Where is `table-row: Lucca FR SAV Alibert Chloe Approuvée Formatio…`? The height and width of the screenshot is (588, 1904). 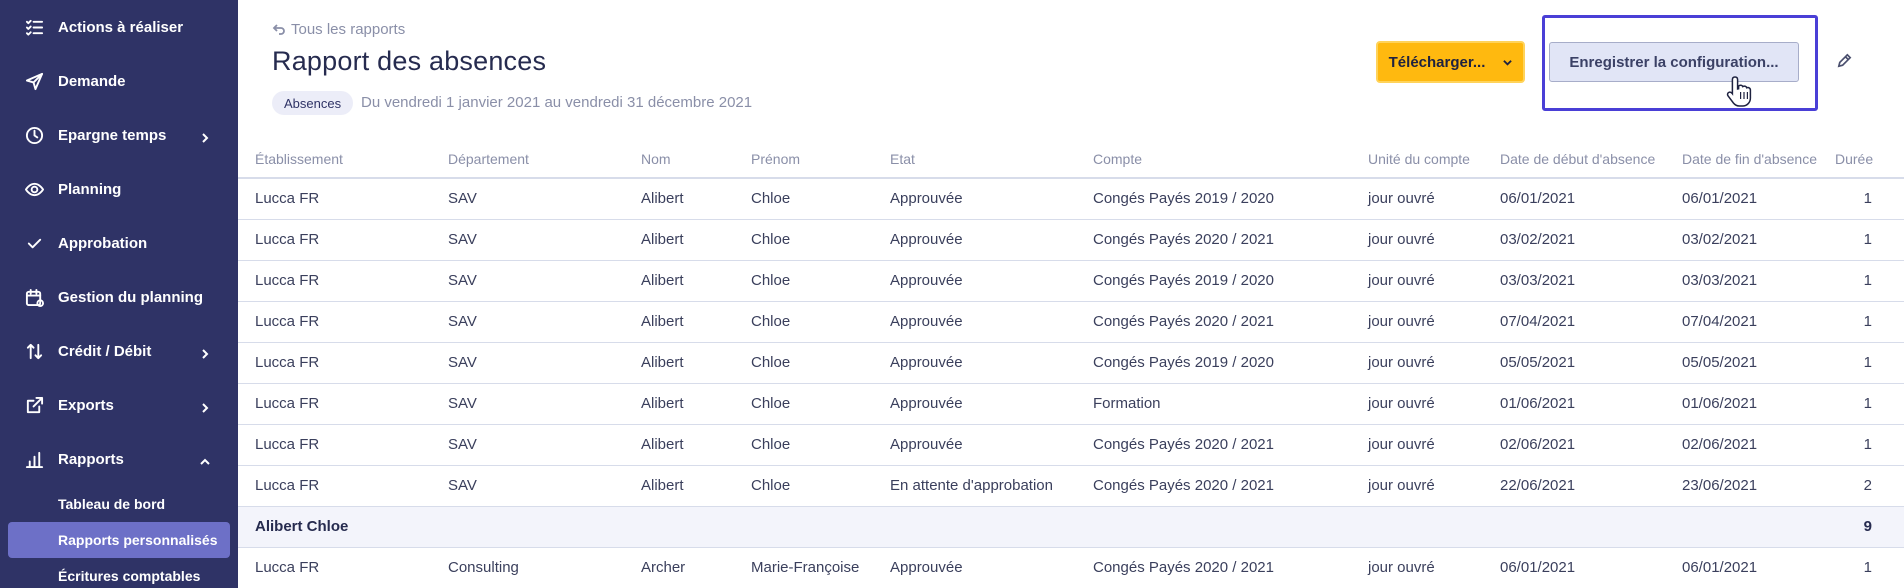
table-row: Lucca FR SAV Alibert Chloe Approuvée Formatio… is located at coordinates (1071, 404).